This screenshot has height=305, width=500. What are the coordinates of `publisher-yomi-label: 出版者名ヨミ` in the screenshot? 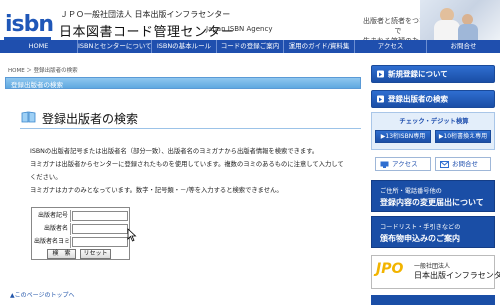 It's located at (52, 242).